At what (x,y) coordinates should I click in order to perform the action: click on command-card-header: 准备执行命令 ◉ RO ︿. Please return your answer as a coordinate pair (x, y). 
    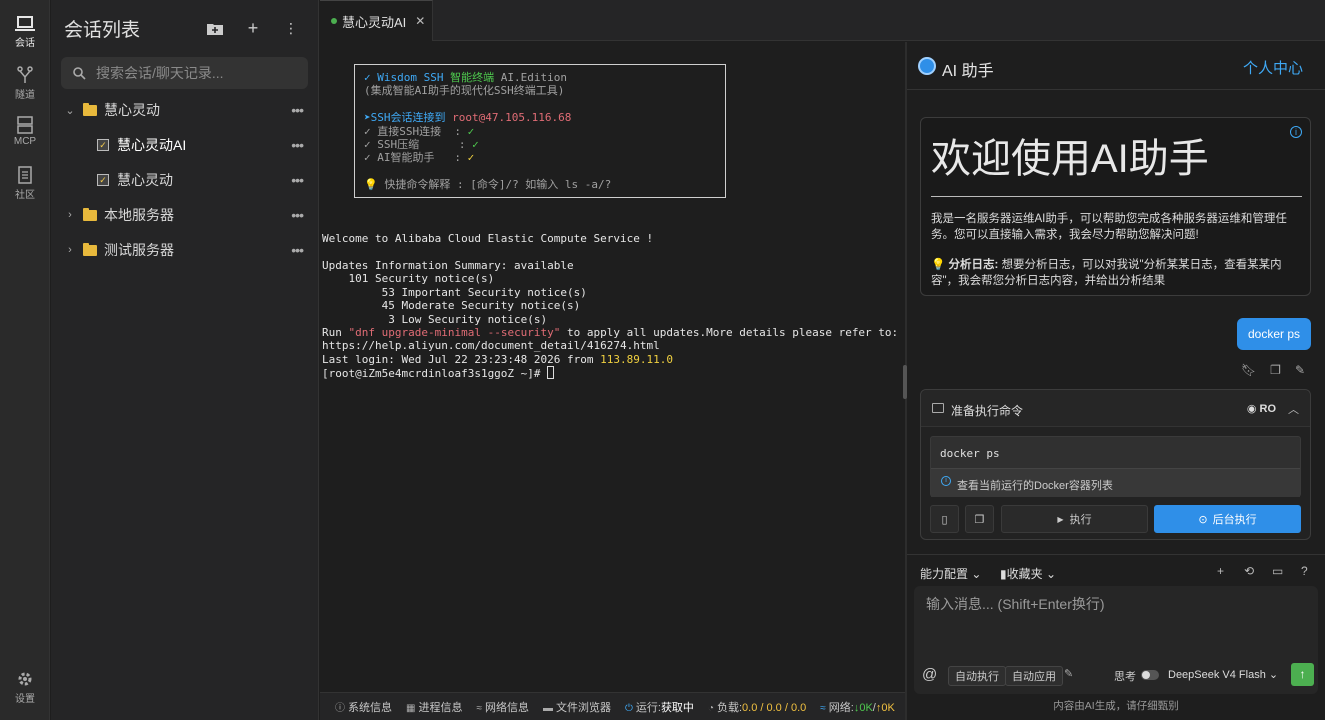
    Looking at the image, I should click on (1115, 408).